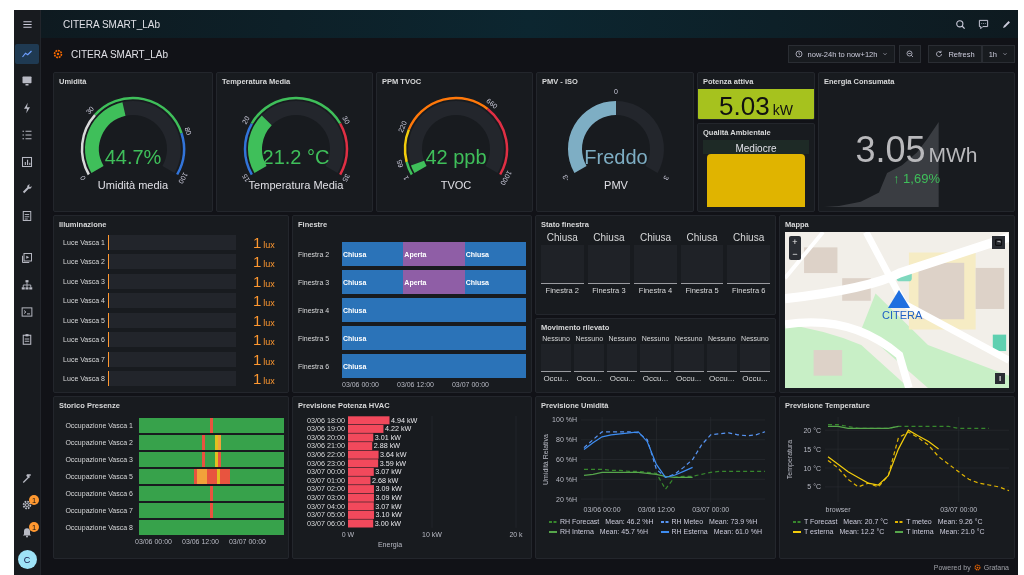  Describe the element at coordinates (27, 135) in the screenshot. I see `list-icon` at that location.